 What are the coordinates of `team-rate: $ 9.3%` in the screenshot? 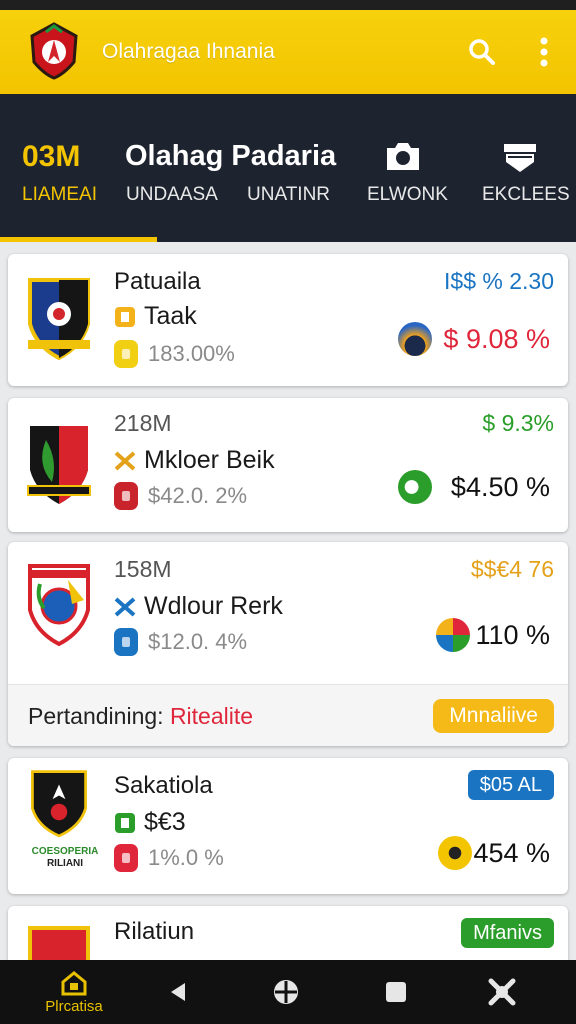 It's located at (518, 423).